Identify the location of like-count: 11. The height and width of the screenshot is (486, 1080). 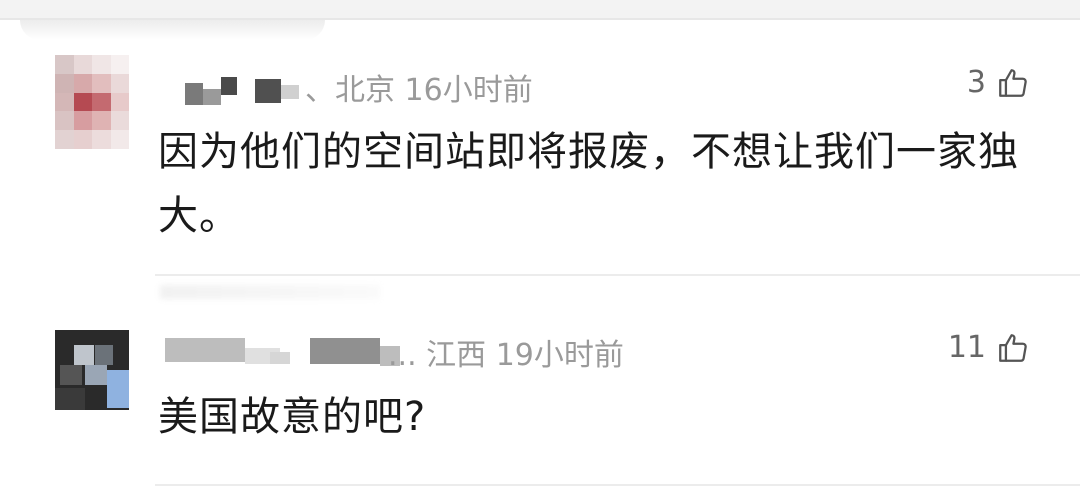
(966, 347).